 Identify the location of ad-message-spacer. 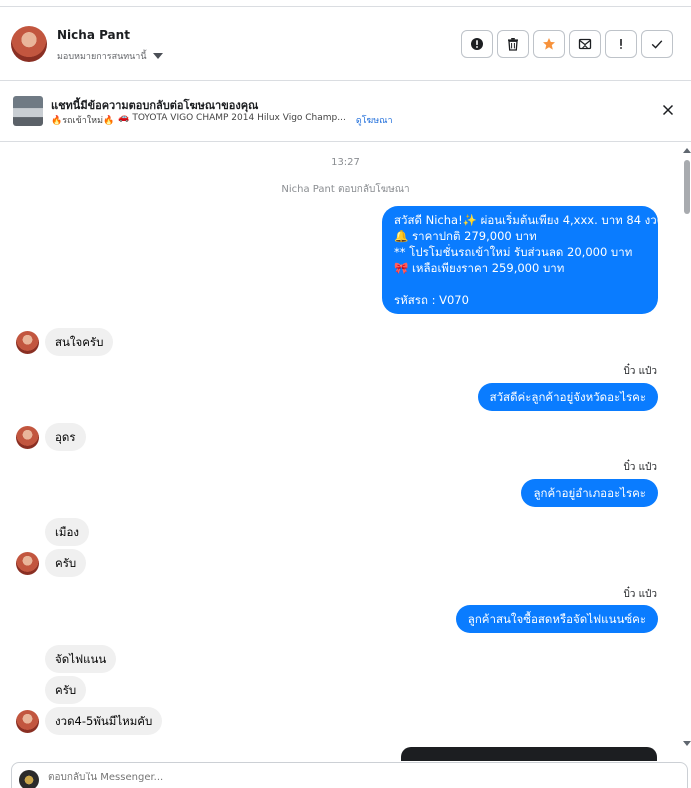
(520, 284).